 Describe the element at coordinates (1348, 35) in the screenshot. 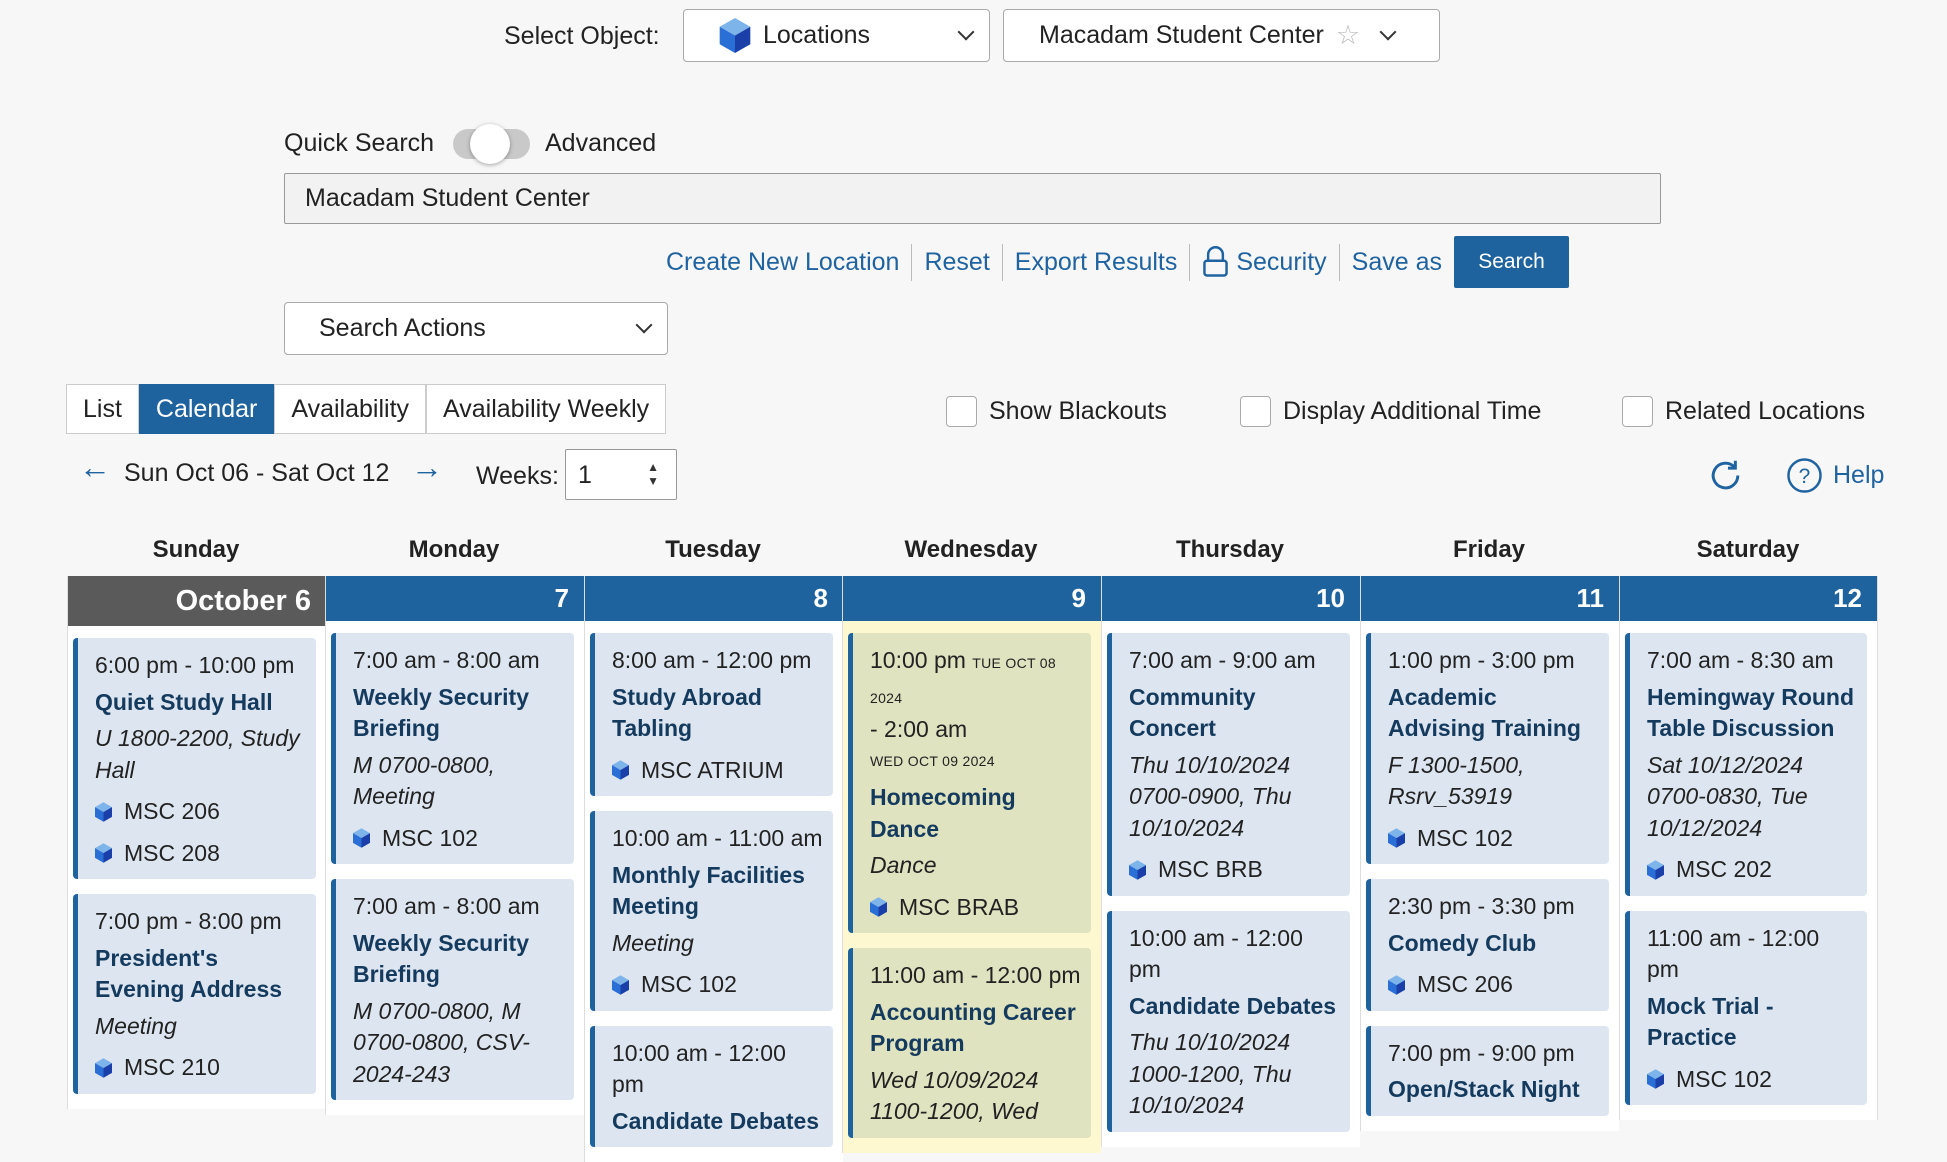

I see `star-icon: ☆` at that location.